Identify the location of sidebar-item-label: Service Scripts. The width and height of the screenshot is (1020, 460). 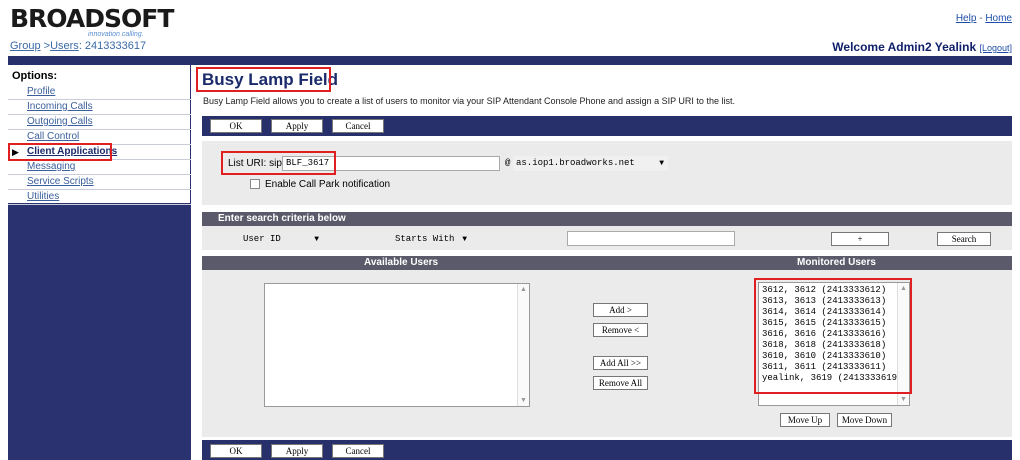
(60, 181).